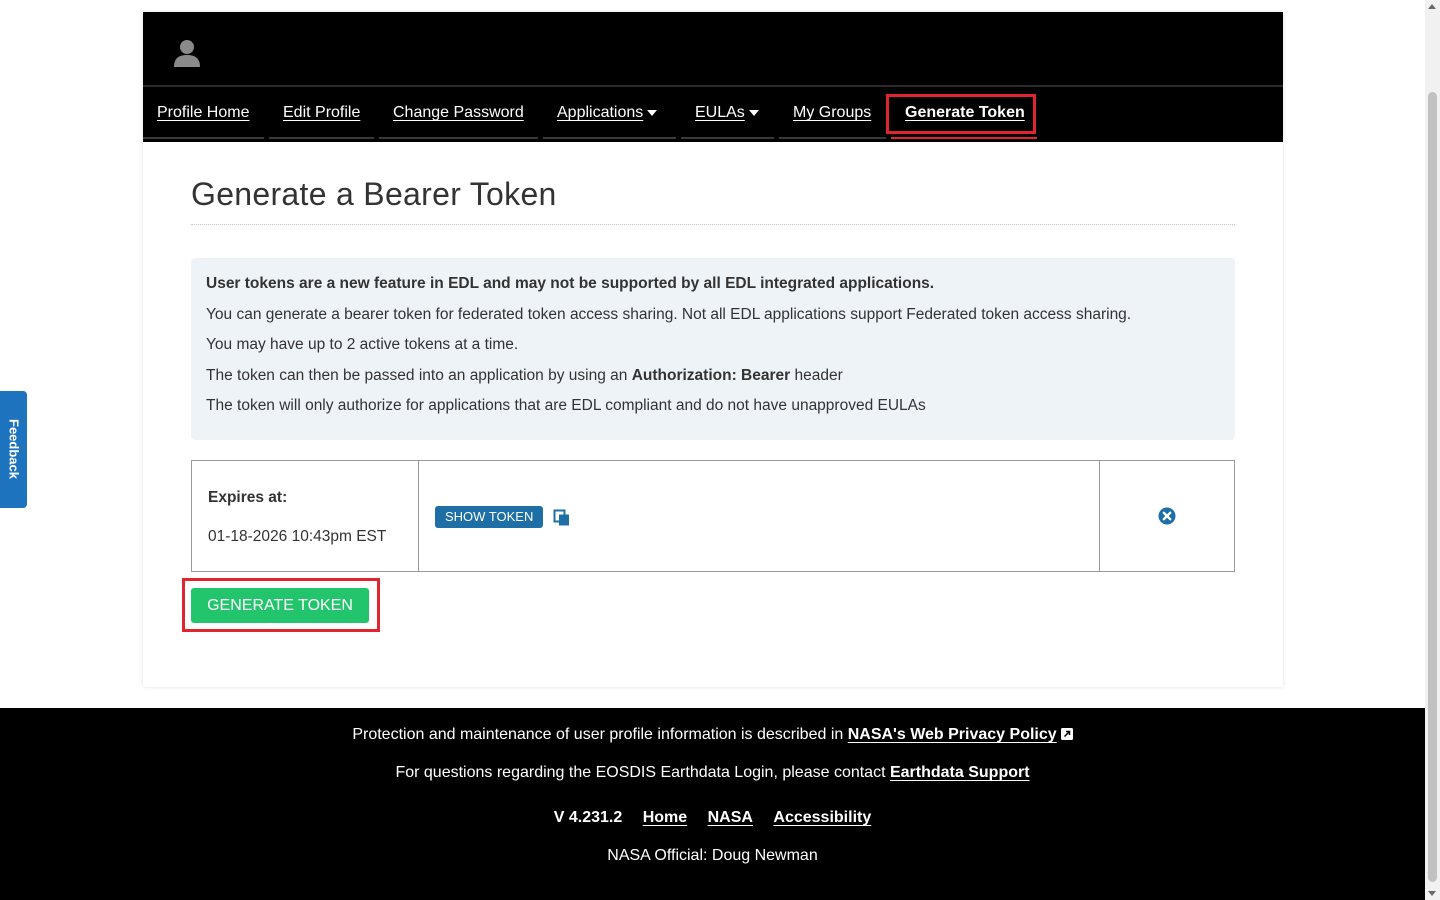  I want to click on page-title: Generate a Bearer Token, so click(374, 194).